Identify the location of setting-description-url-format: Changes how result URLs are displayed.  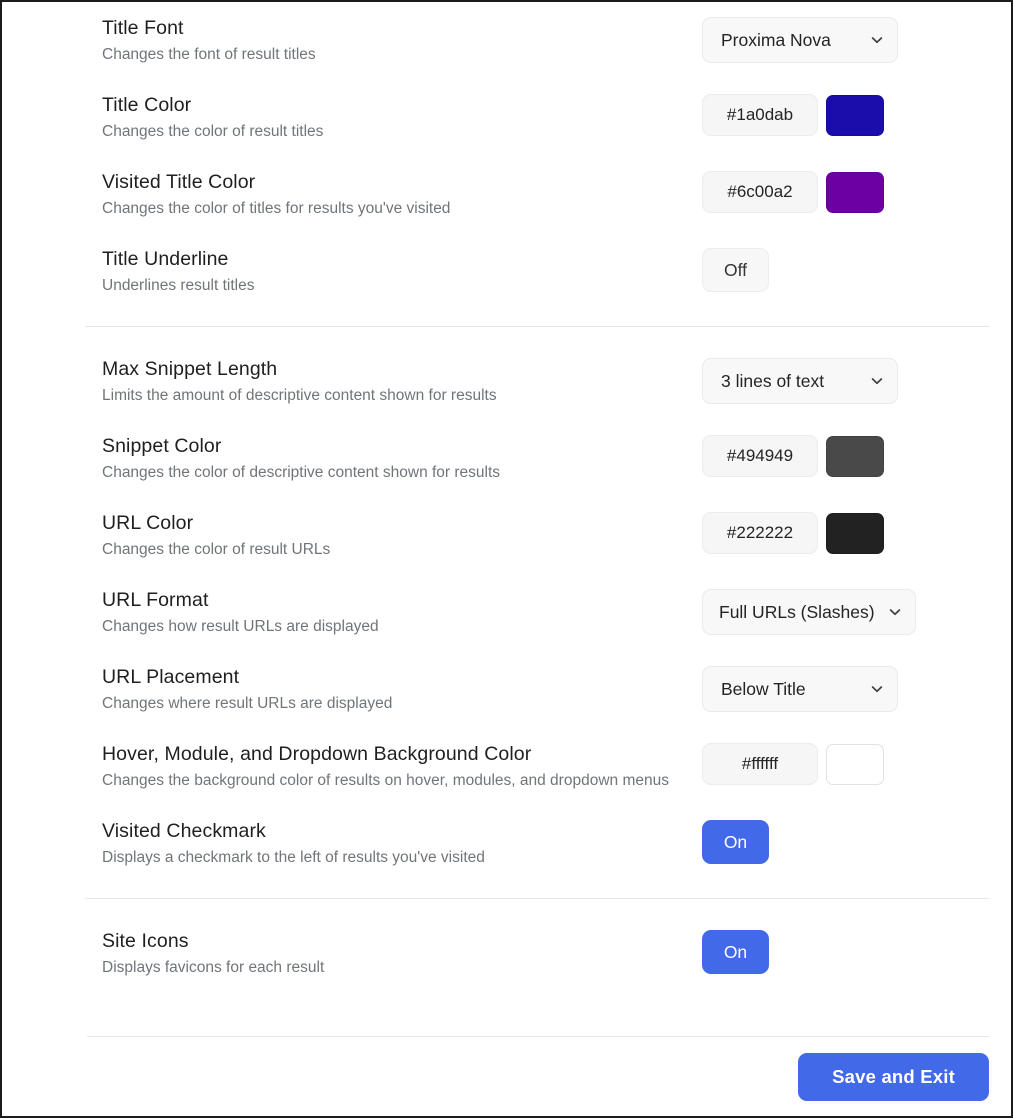
(240, 626).